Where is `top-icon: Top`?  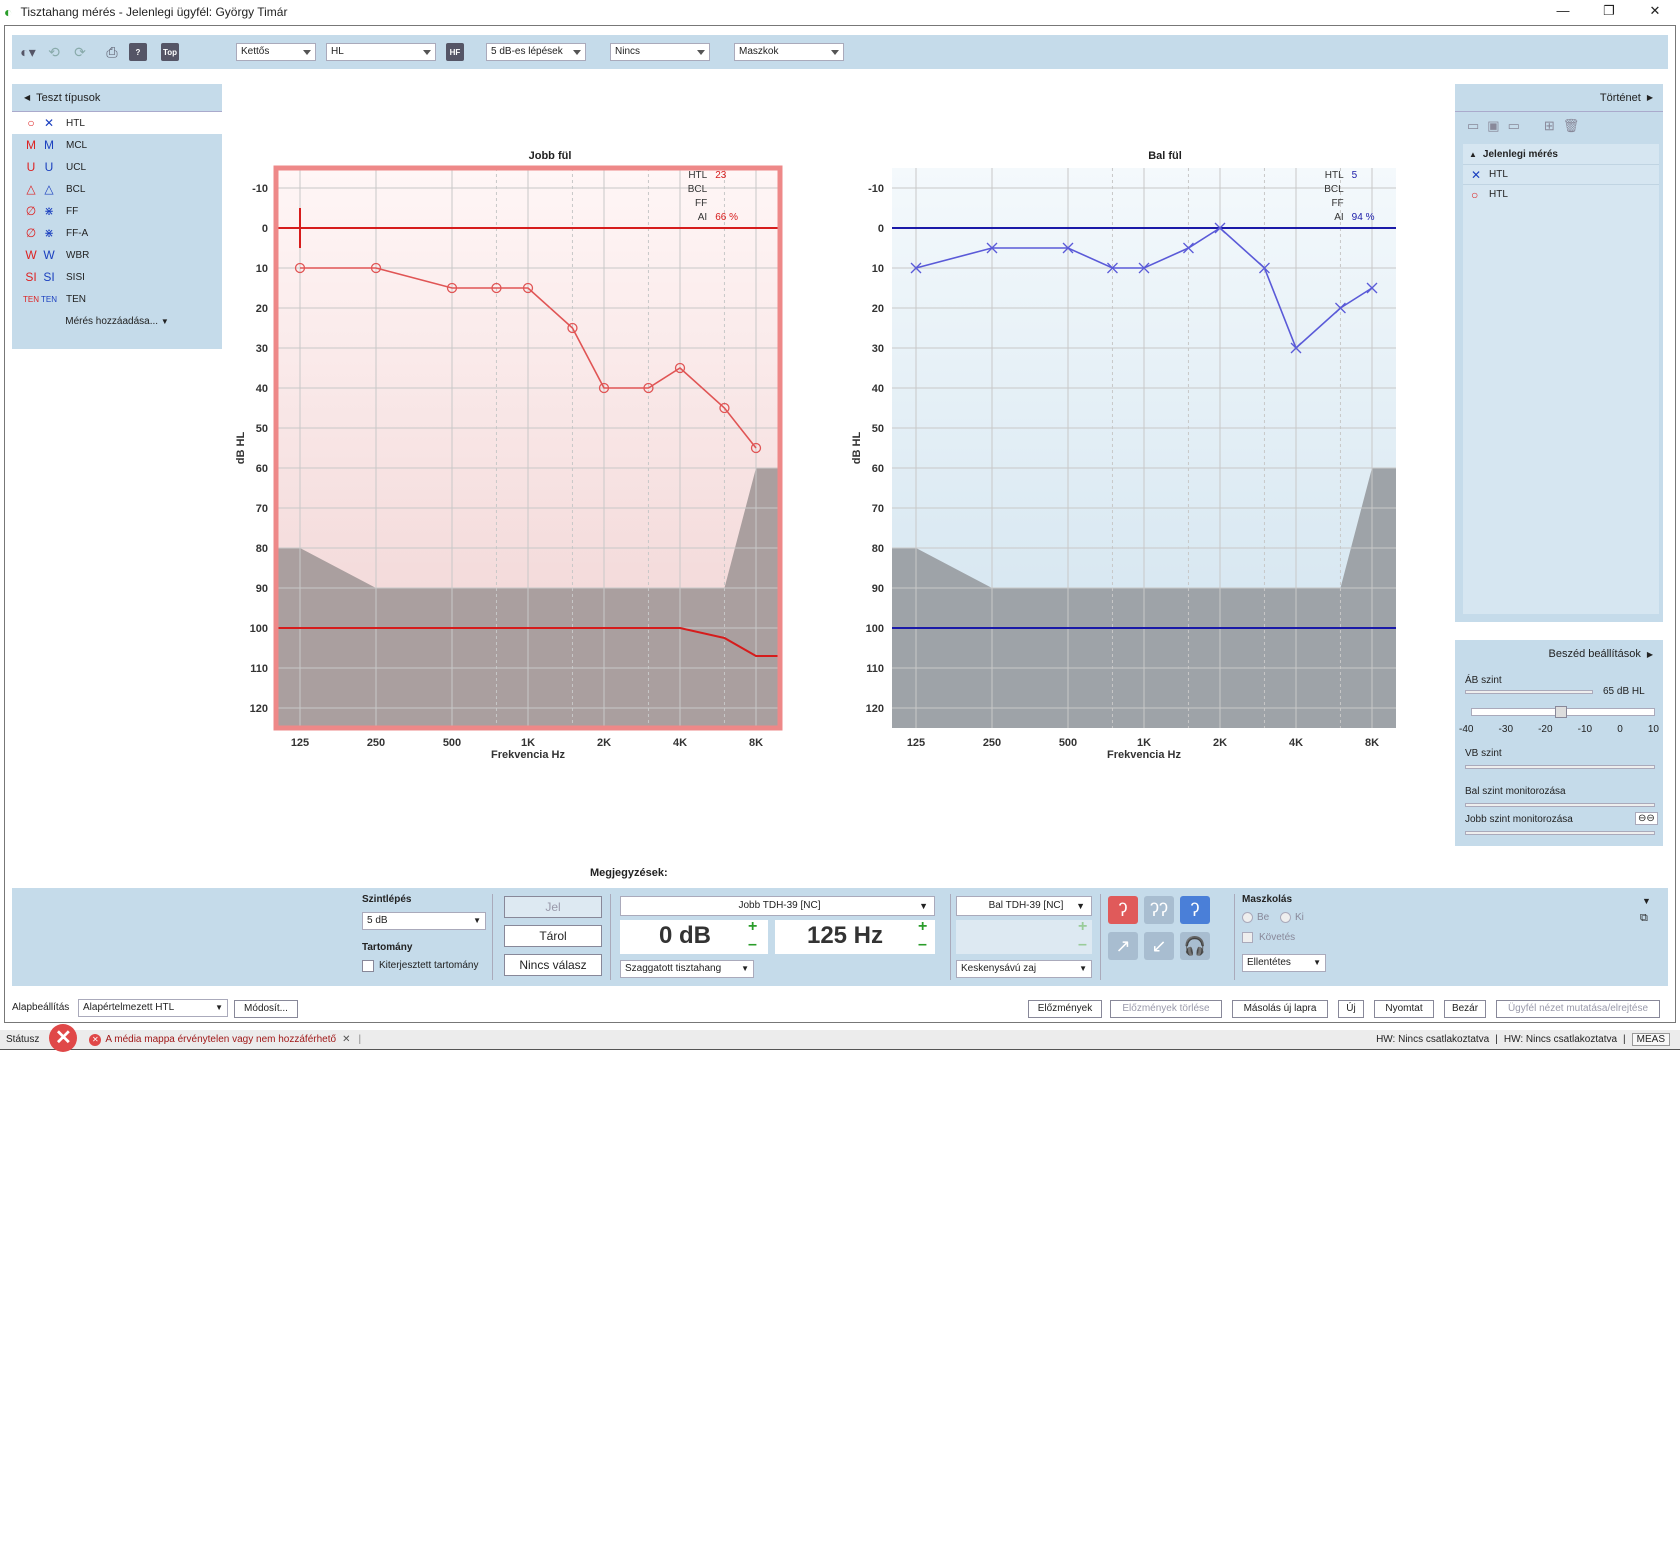
top-icon: Top is located at coordinates (170, 52).